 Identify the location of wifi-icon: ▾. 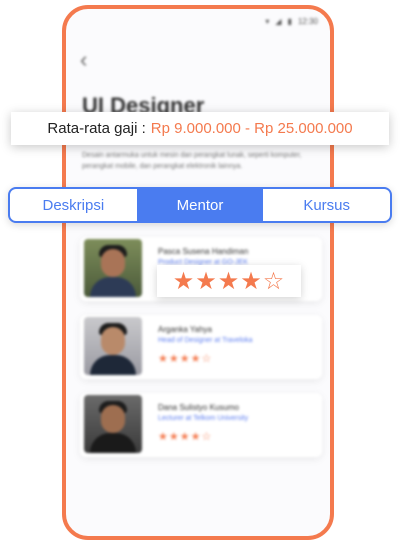
(267, 21).